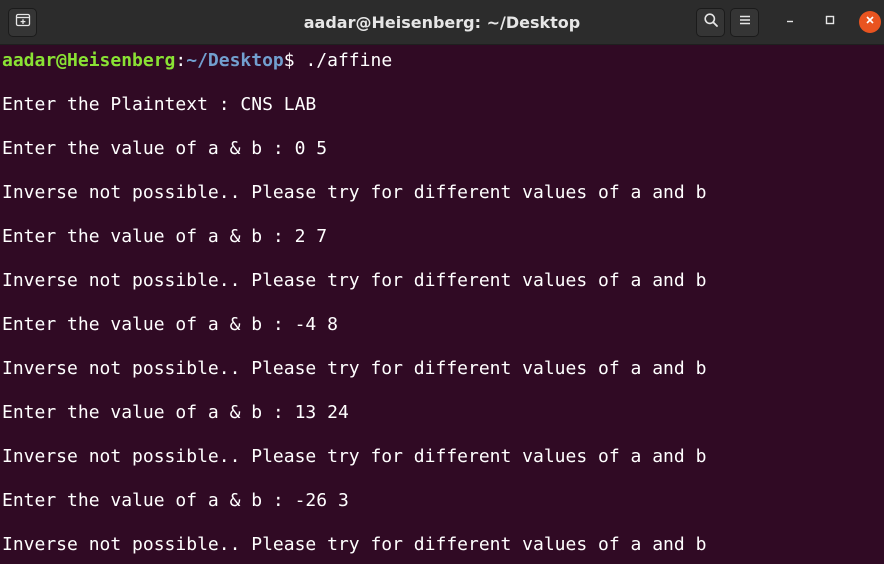 The image size is (884, 564). What do you see at coordinates (165, 236) in the screenshot?
I see `output-line: Enter the value of a & b : 2 7` at bounding box center [165, 236].